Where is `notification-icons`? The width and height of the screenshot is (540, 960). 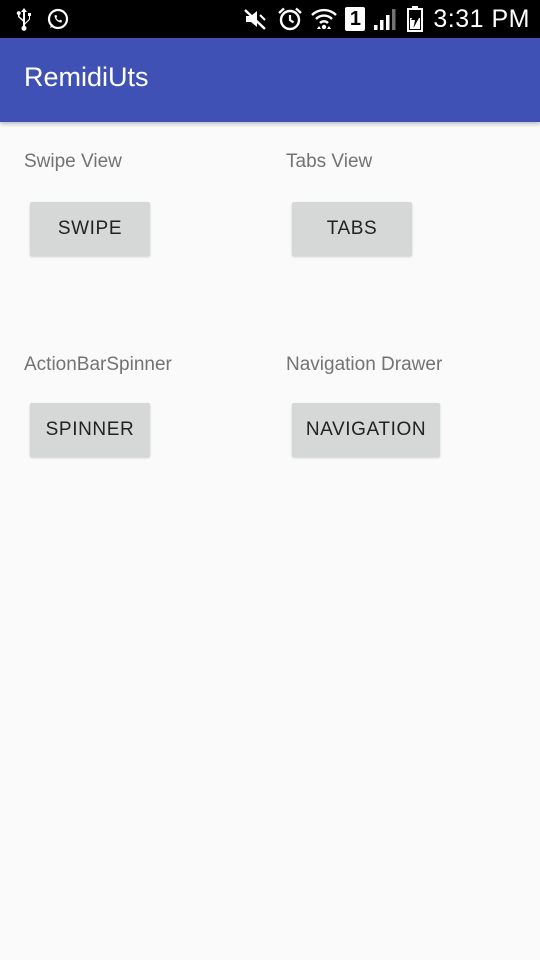
notification-icons is located at coordinates (42, 19).